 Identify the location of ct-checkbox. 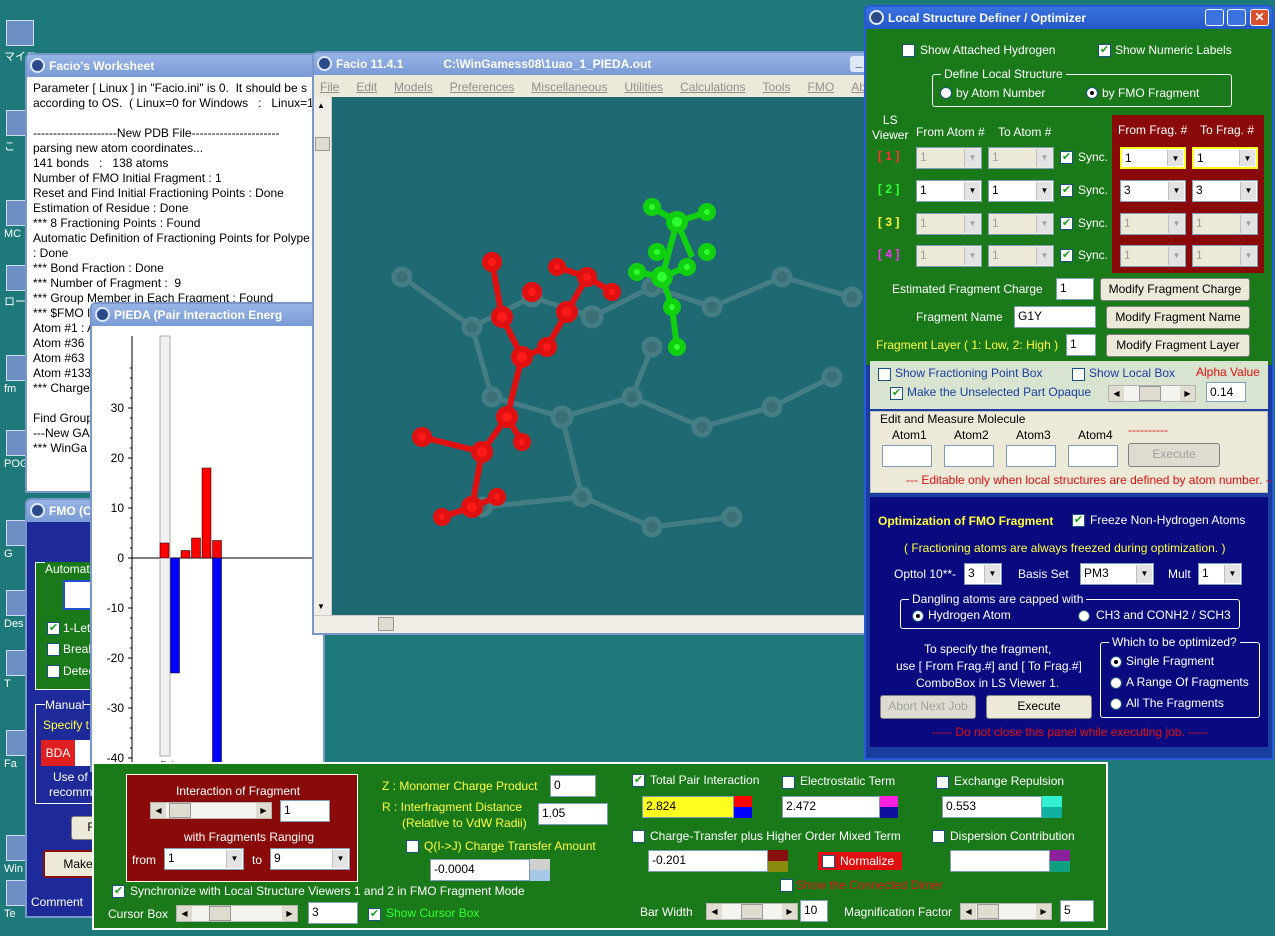
(638, 836).